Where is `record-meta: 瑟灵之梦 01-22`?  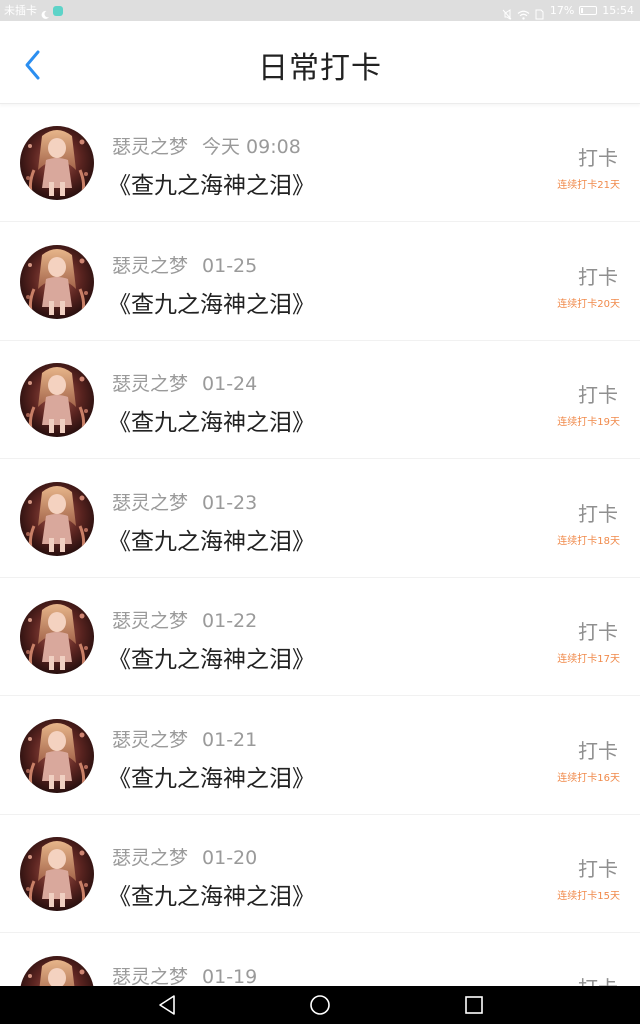
record-meta: 瑟灵之梦 01-22 is located at coordinates (184, 619).